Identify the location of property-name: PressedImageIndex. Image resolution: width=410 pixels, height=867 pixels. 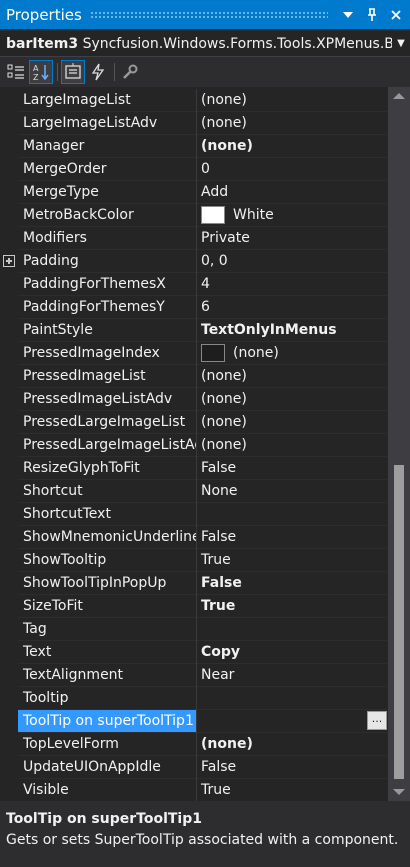
(107, 353).